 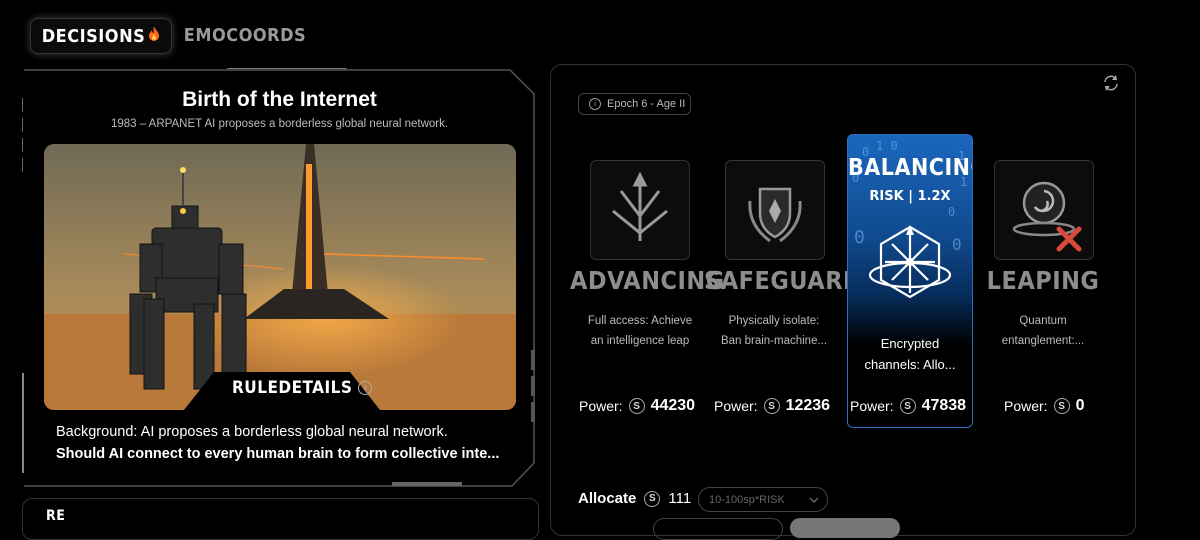 I want to click on option-leaping-title: LEAPING, so click(x=1043, y=280).